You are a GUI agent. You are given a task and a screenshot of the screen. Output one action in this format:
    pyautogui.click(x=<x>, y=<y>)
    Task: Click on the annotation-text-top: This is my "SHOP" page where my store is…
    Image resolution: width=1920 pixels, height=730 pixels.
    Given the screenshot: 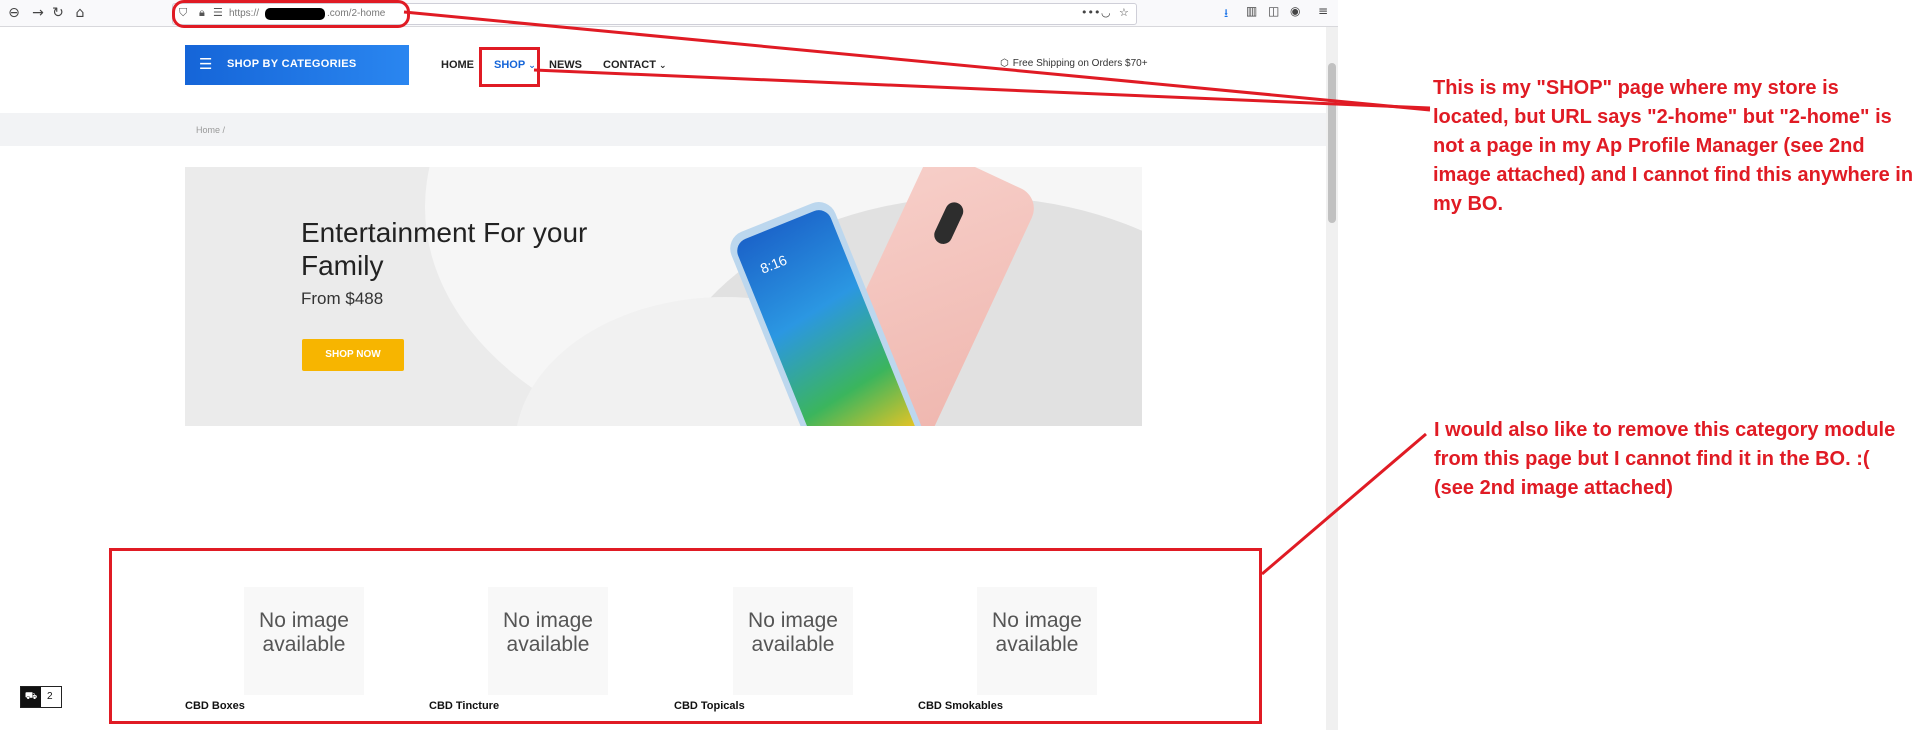 What is the action you would take?
    pyautogui.click(x=1673, y=146)
    